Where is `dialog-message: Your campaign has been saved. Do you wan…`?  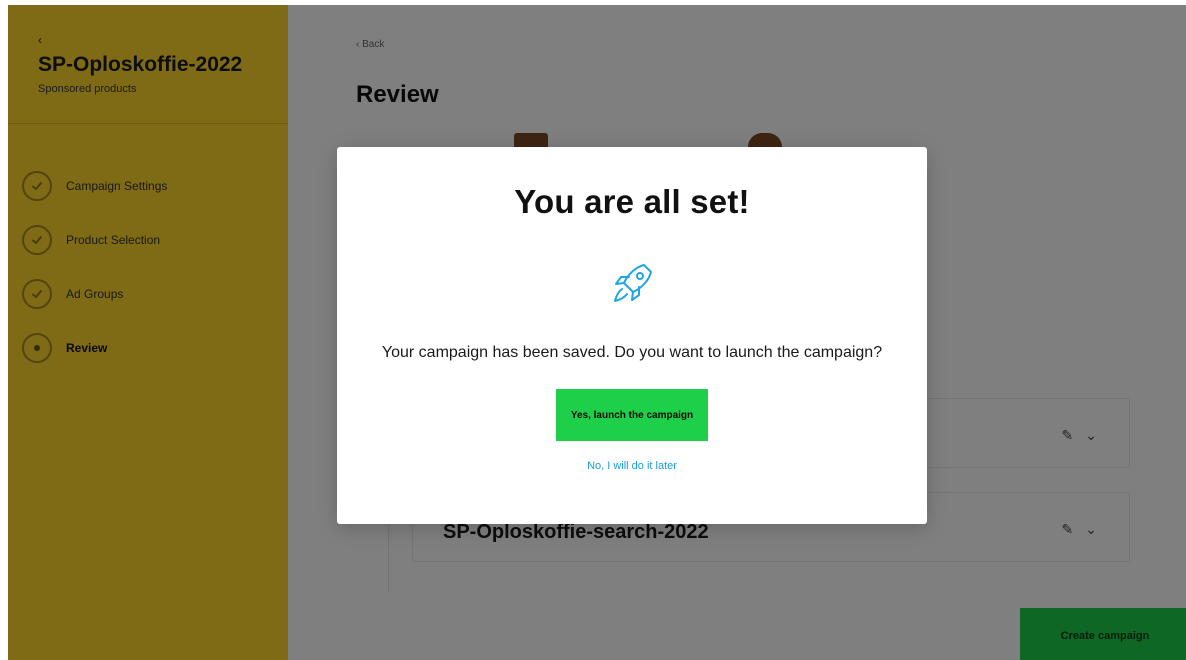
dialog-message: Your campaign has been saved. Do you wan… is located at coordinates (632, 352).